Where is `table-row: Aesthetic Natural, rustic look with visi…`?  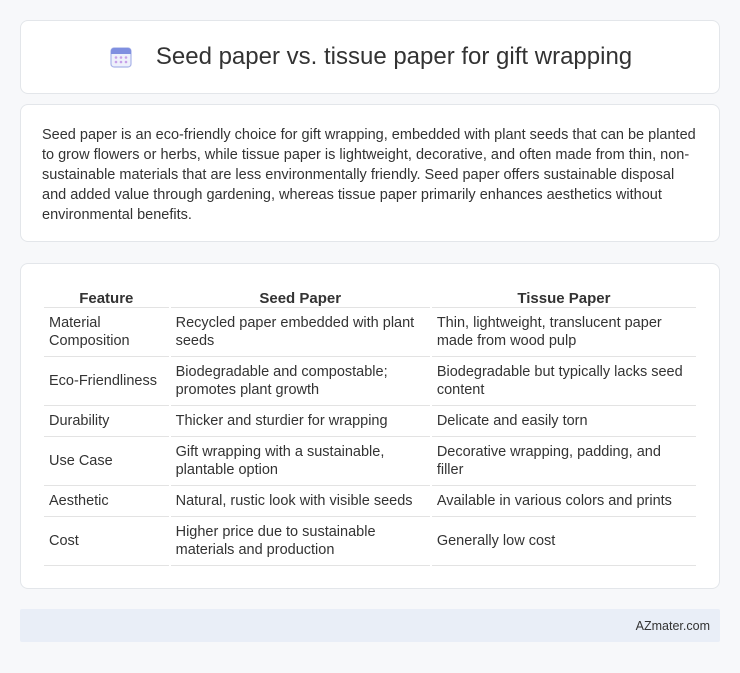 table-row: Aesthetic Natural, rustic look with visi… is located at coordinates (370, 501).